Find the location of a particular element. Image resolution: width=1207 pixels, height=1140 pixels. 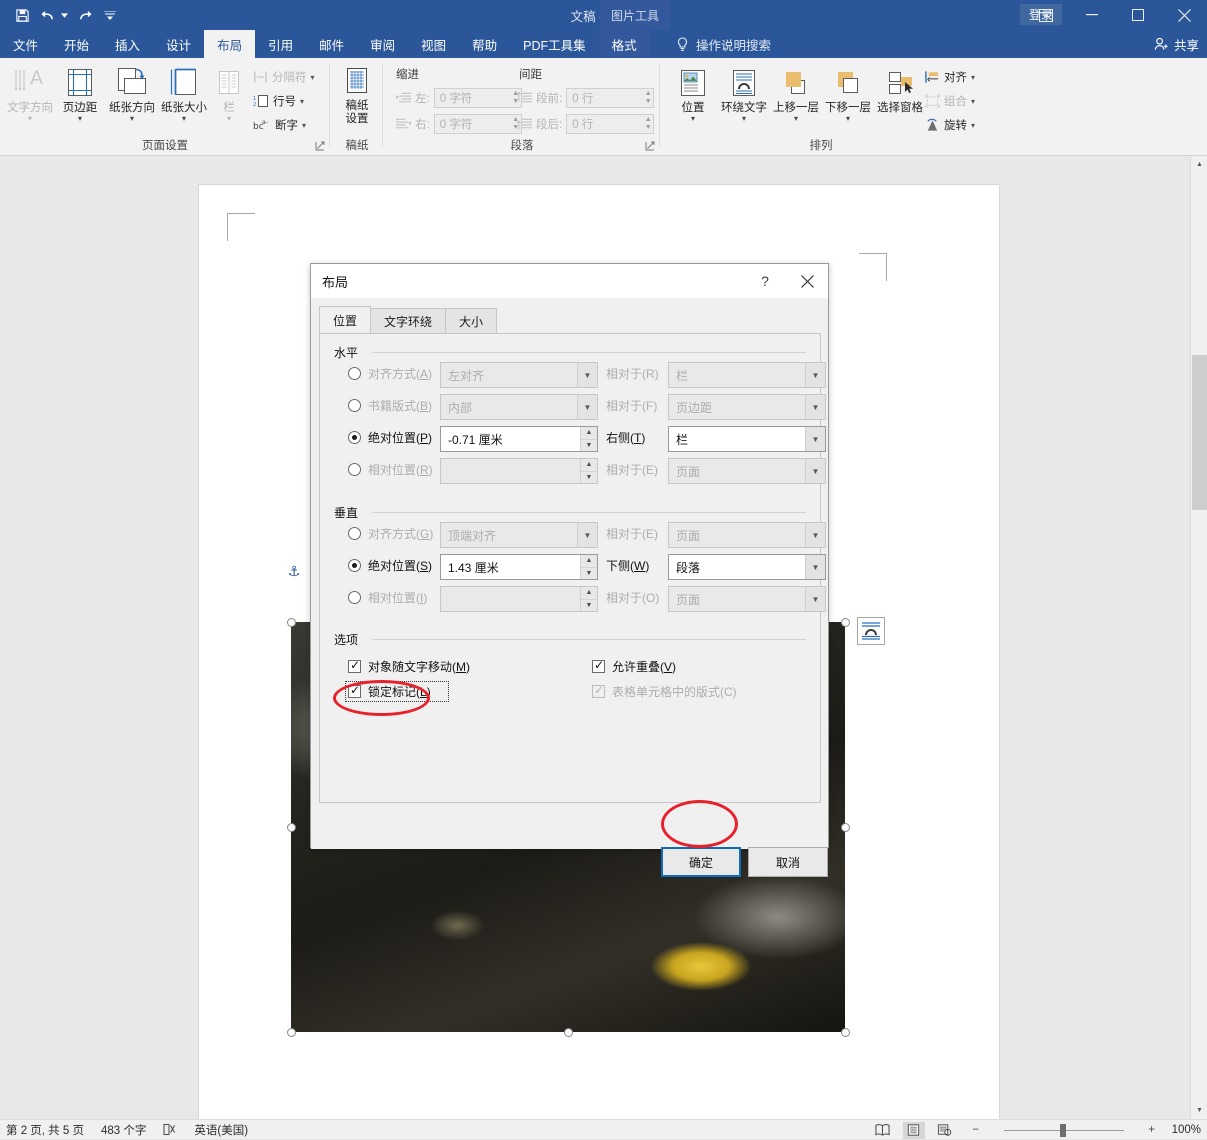

undo-dropdown-icon is located at coordinates (64, 15).